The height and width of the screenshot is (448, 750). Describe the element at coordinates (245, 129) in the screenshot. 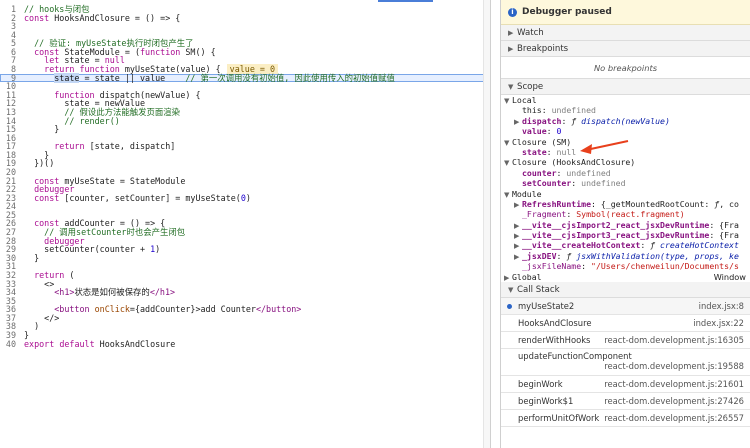

I see `code-line: 15 }` at that location.